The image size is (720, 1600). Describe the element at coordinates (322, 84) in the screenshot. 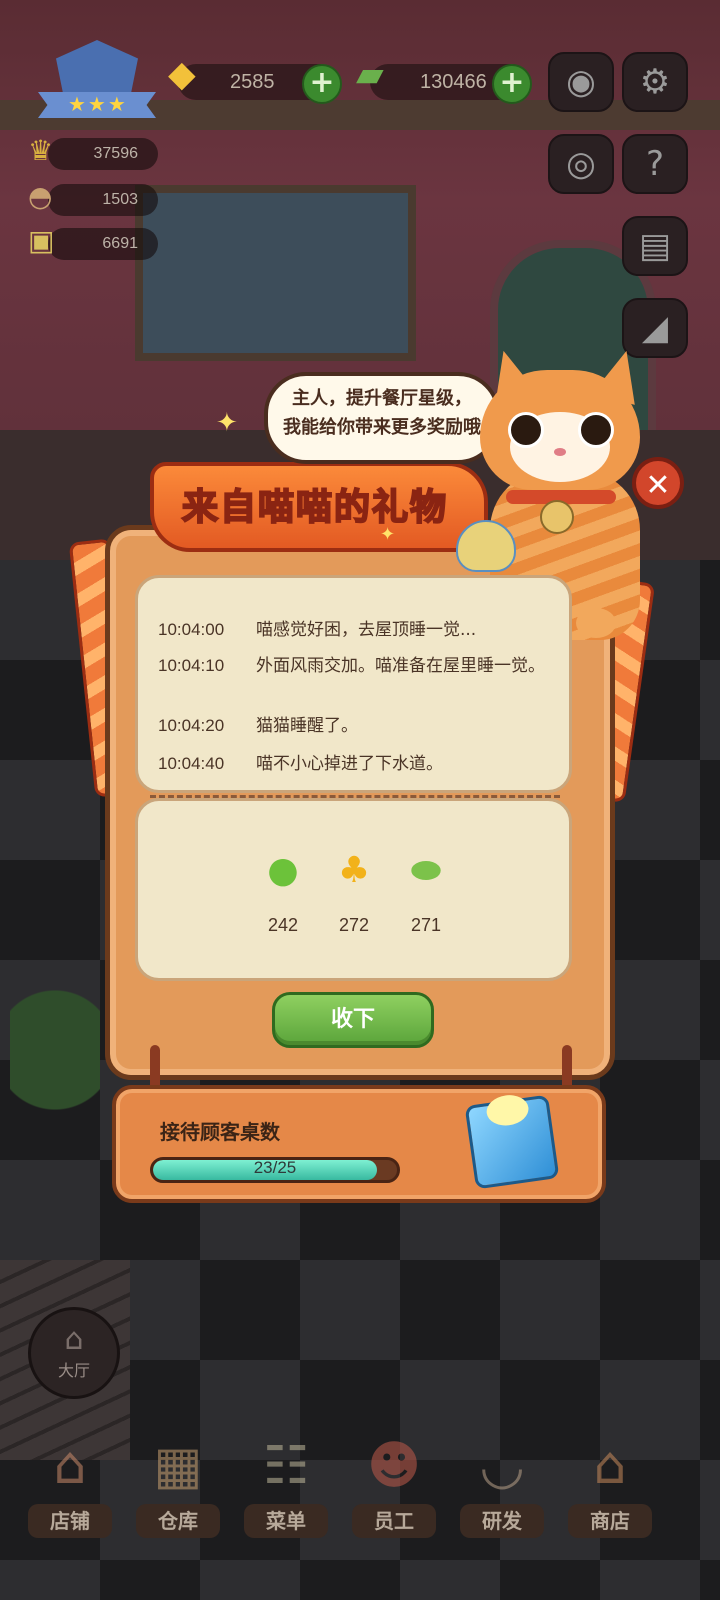

I see `add-gems-button: +` at that location.